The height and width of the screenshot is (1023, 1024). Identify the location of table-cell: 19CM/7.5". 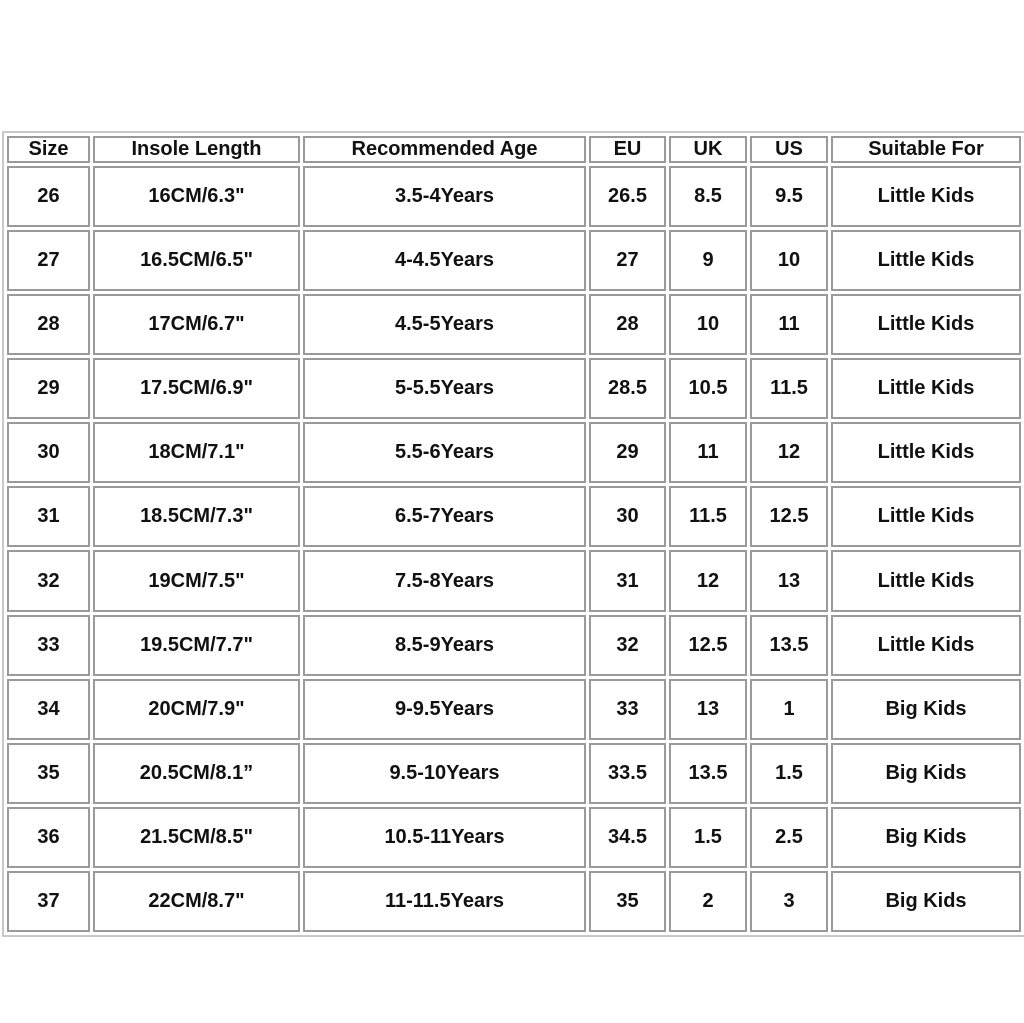
(196, 581).